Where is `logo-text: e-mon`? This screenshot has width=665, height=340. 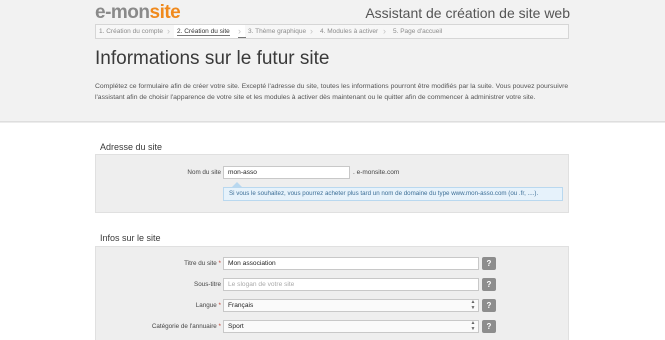 logo-text: e-mon is located at coordinates (122, 12).